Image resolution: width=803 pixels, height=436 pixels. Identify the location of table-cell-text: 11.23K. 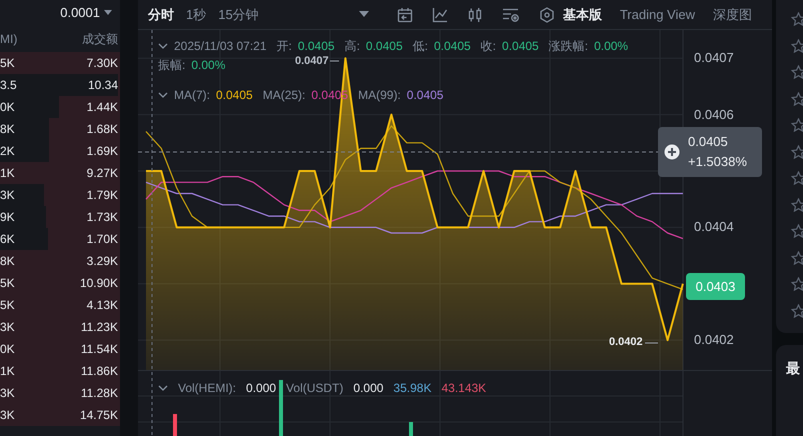
(99, 327).